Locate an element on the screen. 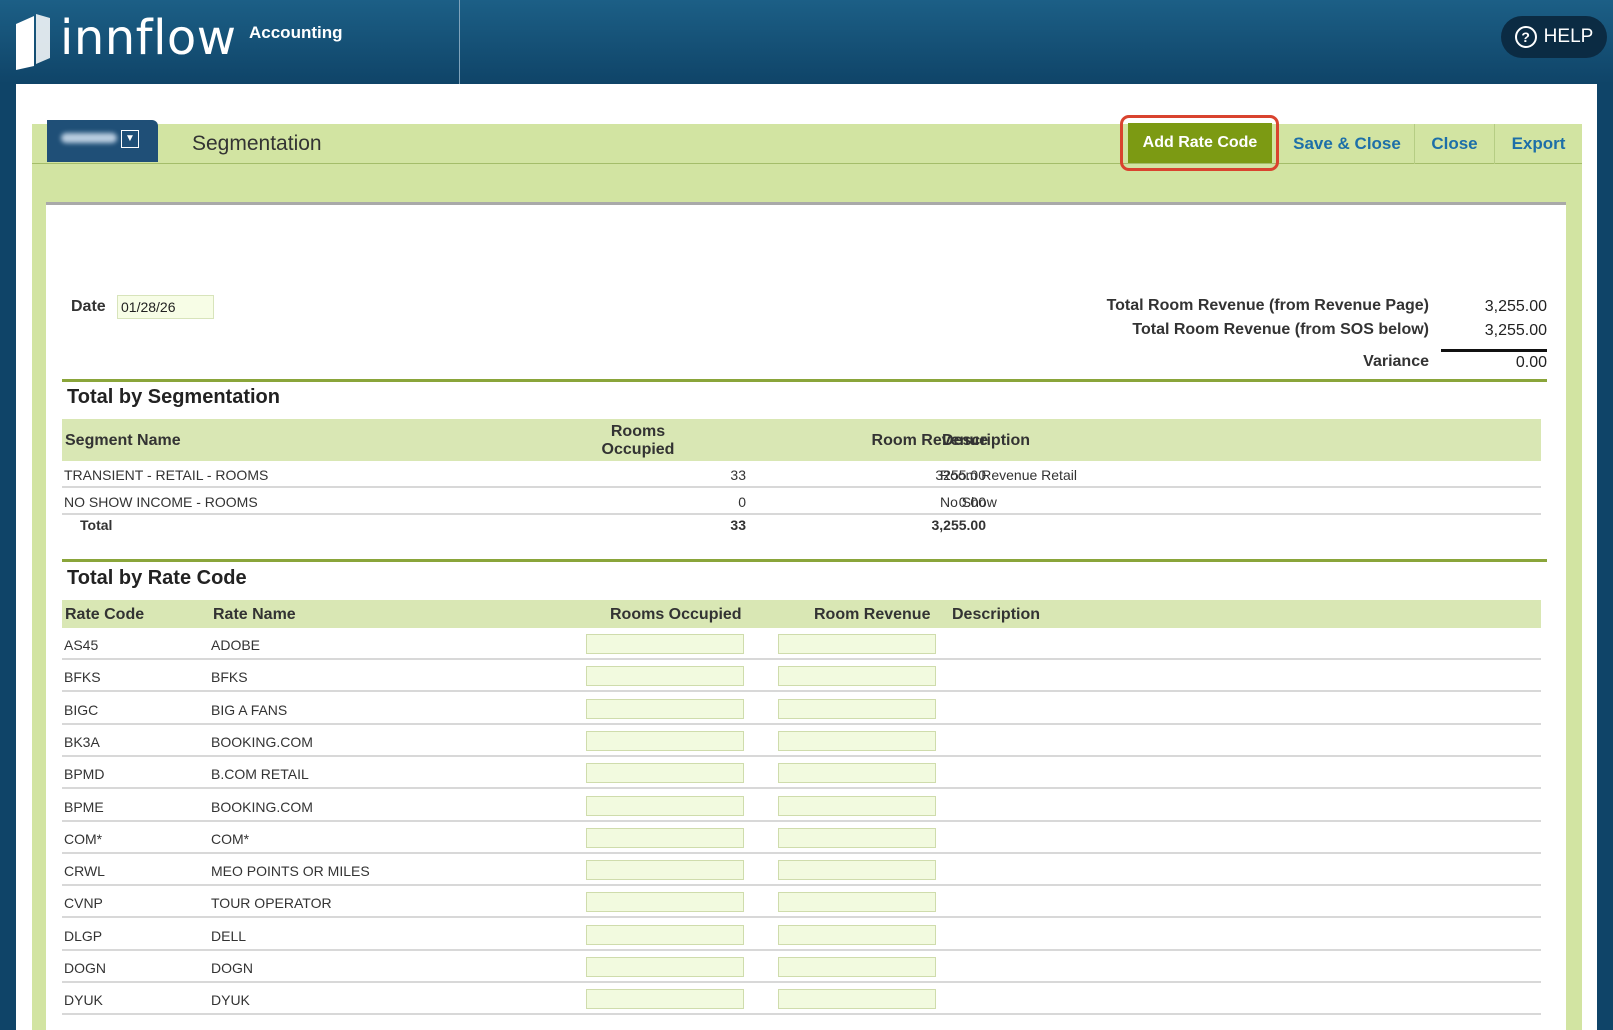 This screenshot has width=1613, height=1030. rate-code-row: DLGP DELL is located at coordinates (801, 935).